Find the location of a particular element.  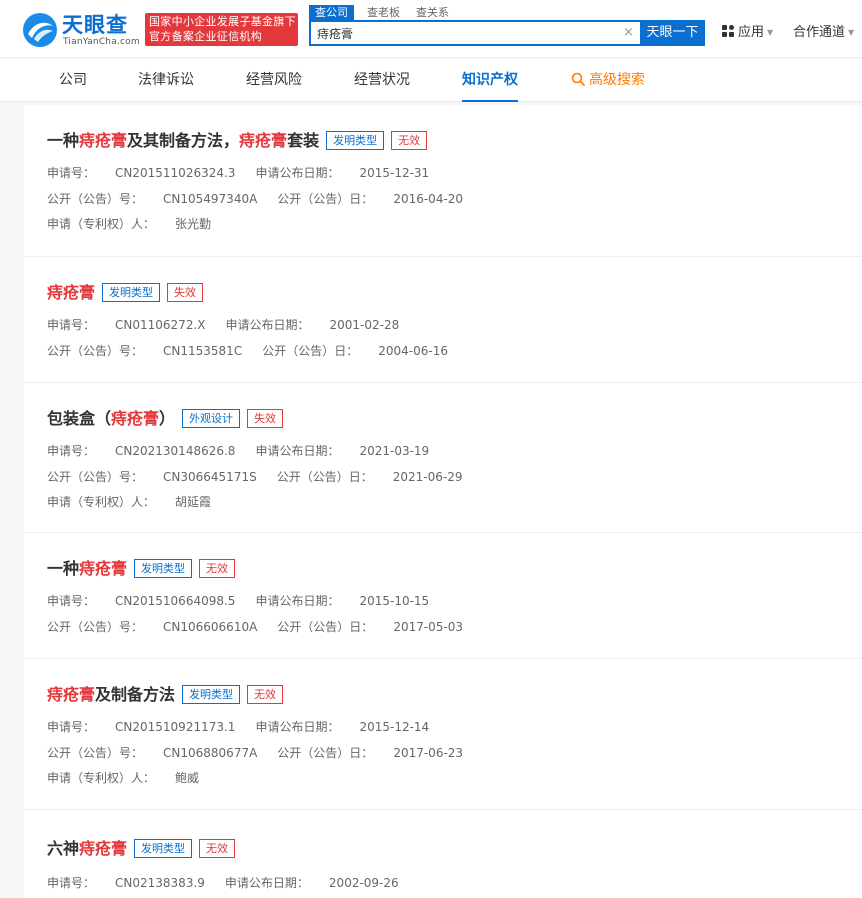

gov-badge-line1: 国家中小企业发展子基金旗下 is located at coordinates (222, 21).